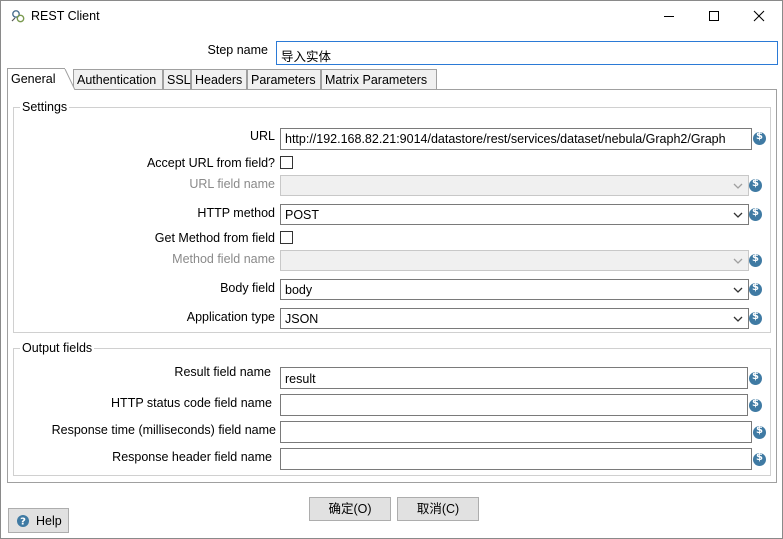 The width and height of the screenshot is (783, 539). What do you see at coordinates (210, 163) in the screenshot?
I see `accept-url-label: Accept URL from field?` at bounding box center [210, 163].